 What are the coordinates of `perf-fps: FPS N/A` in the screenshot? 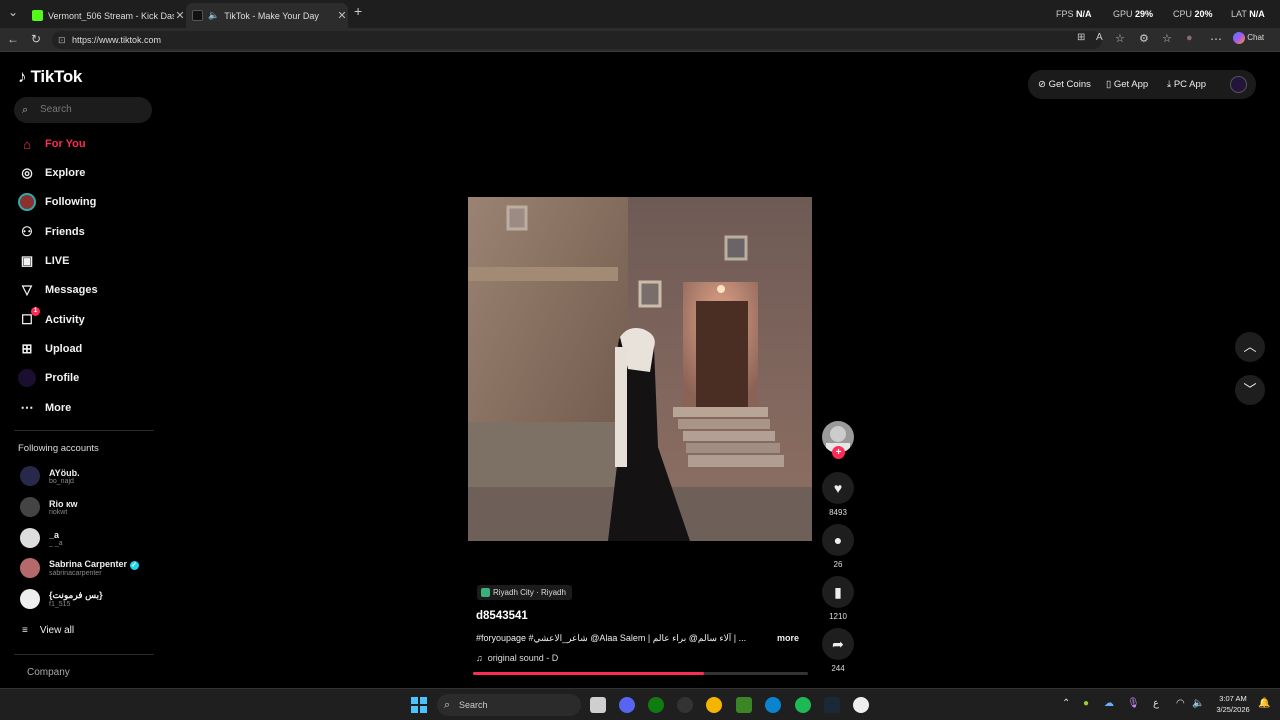 It's located at (1074, 14).